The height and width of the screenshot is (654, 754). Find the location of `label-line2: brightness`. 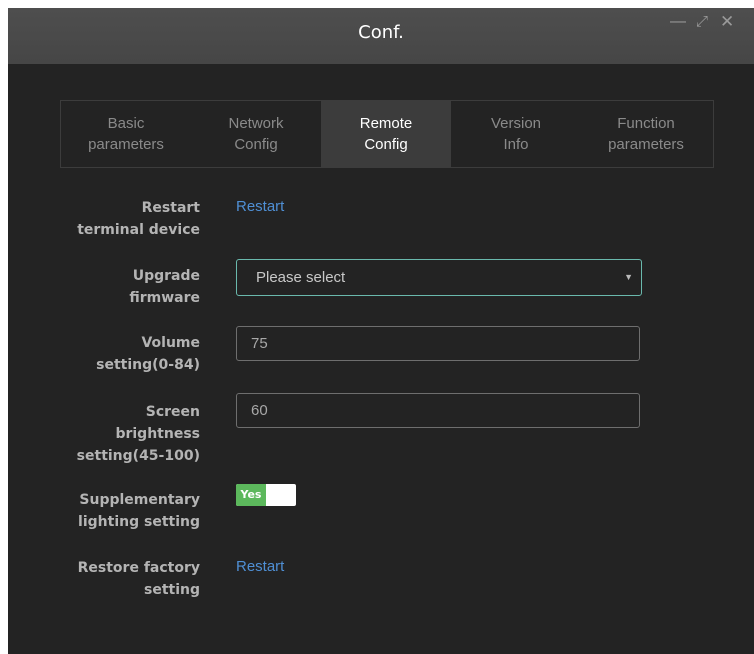

label-line2: brightness is located at coordinates (157, 434).